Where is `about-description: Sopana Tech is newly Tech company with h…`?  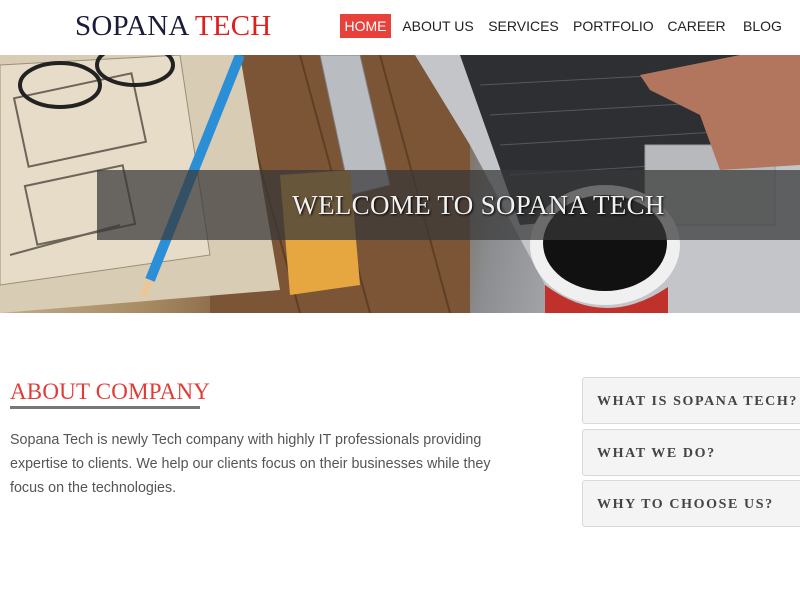
about-description: Sopana Tech is newly Tech company with h… is located at coordinates (250, 464).